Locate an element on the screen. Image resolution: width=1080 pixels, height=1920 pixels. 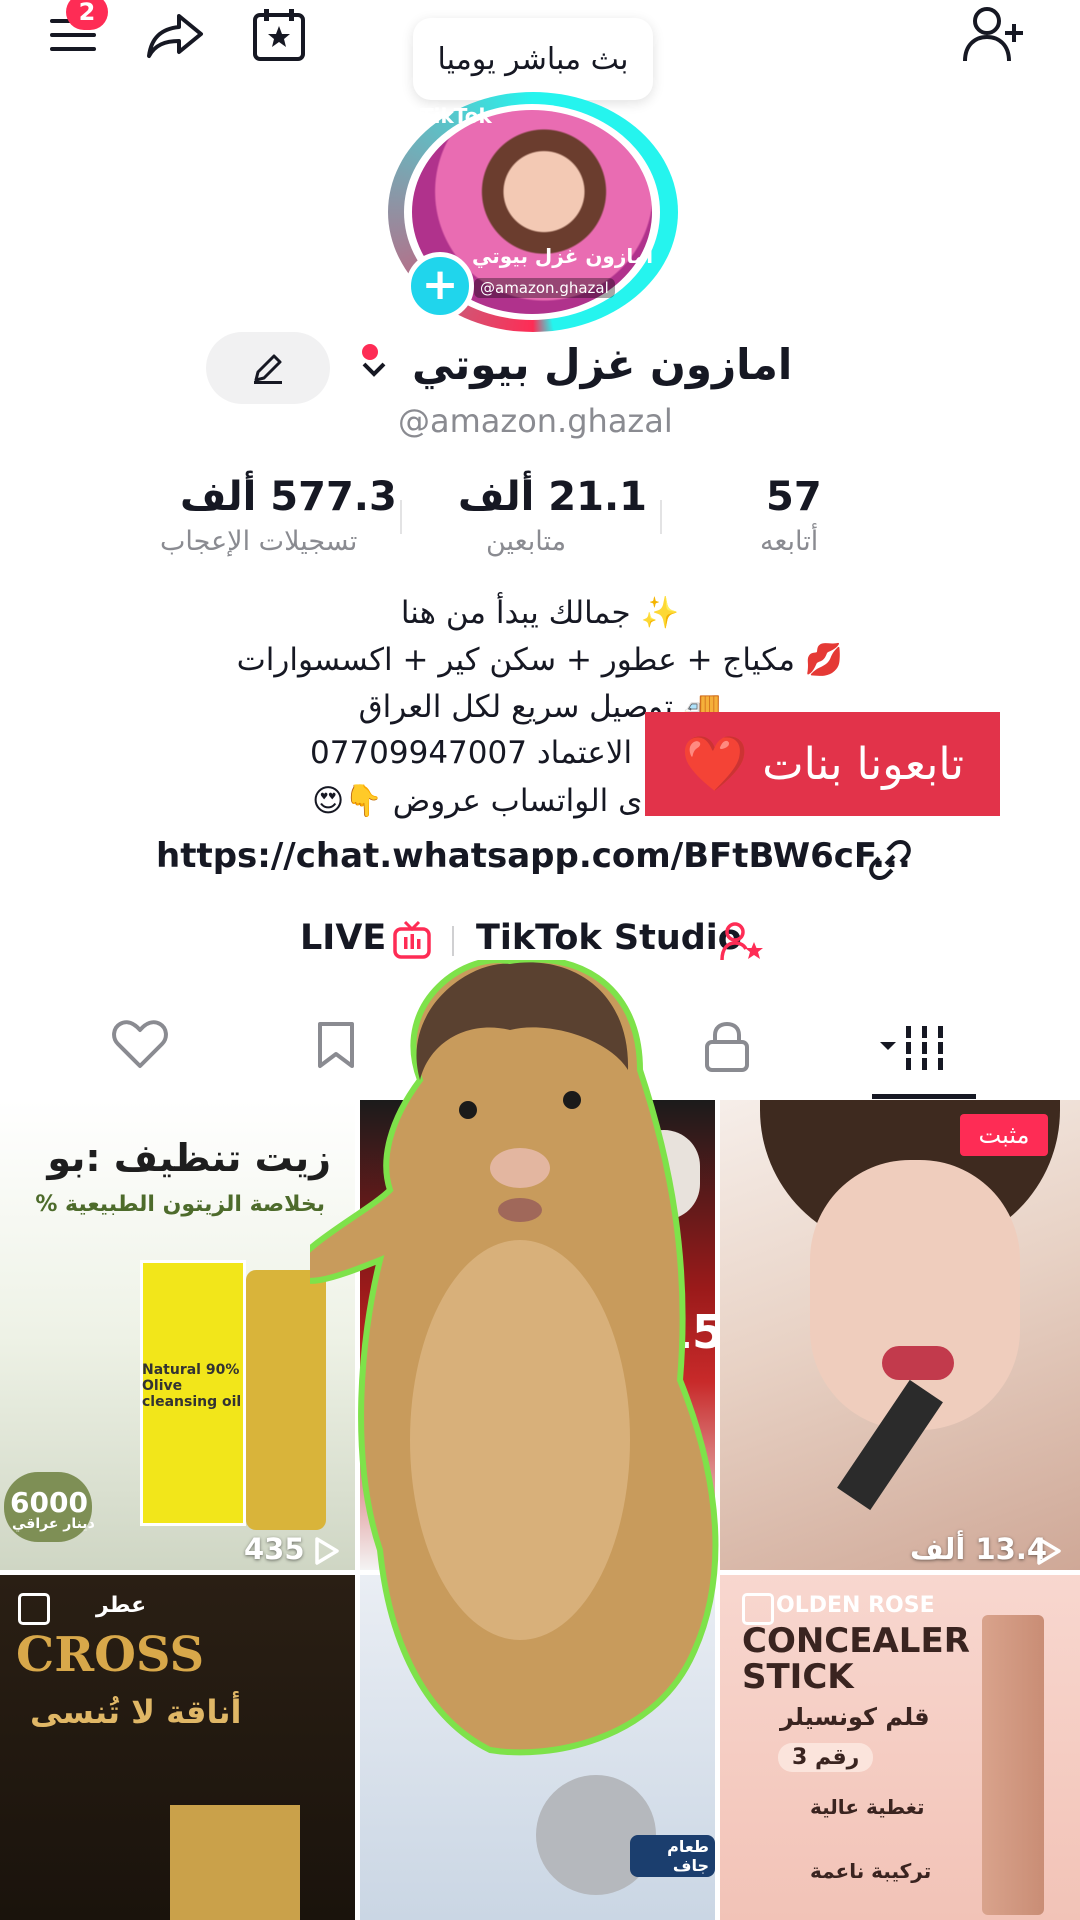
calendar-star-icon is located at coordinates (279, 35).